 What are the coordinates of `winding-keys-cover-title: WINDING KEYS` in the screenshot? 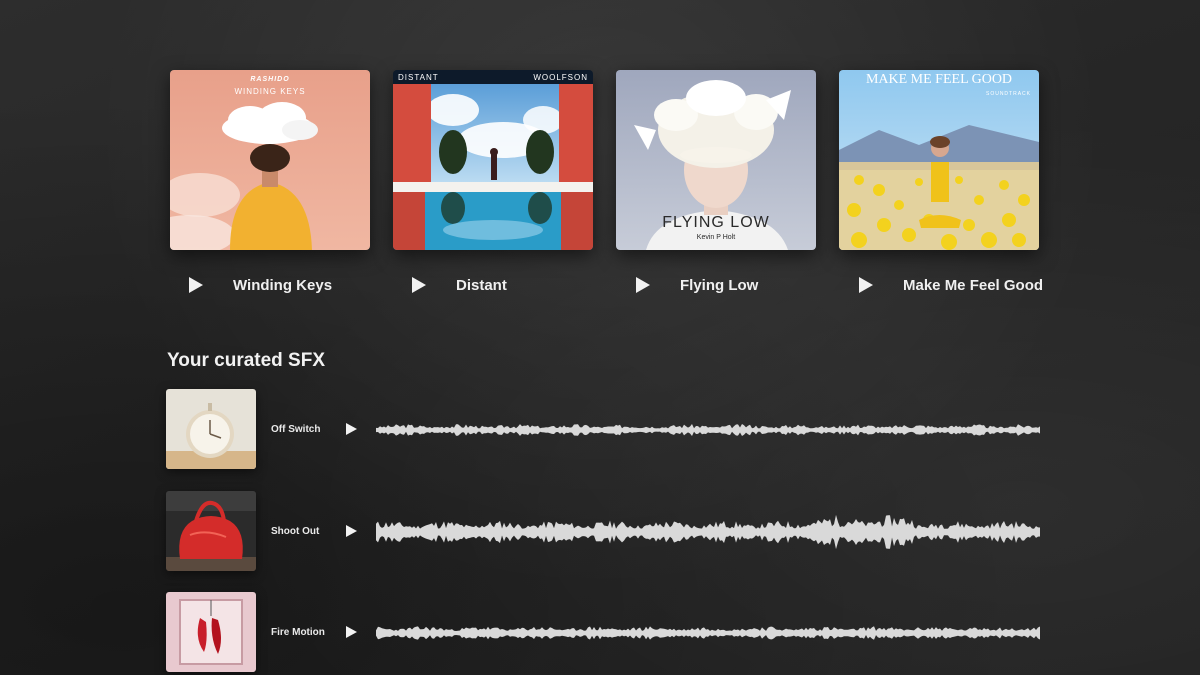 It's located at (270, 91).